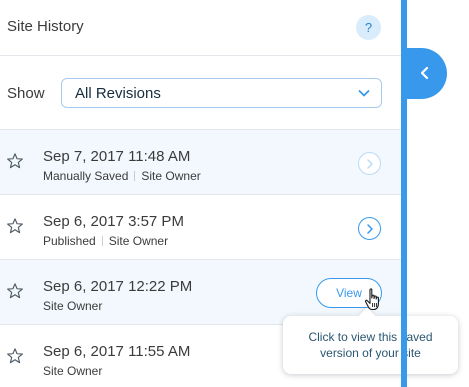 This screenshot has height=387, width=469. I want to click on collapse-panel-button, so click(424, 73).